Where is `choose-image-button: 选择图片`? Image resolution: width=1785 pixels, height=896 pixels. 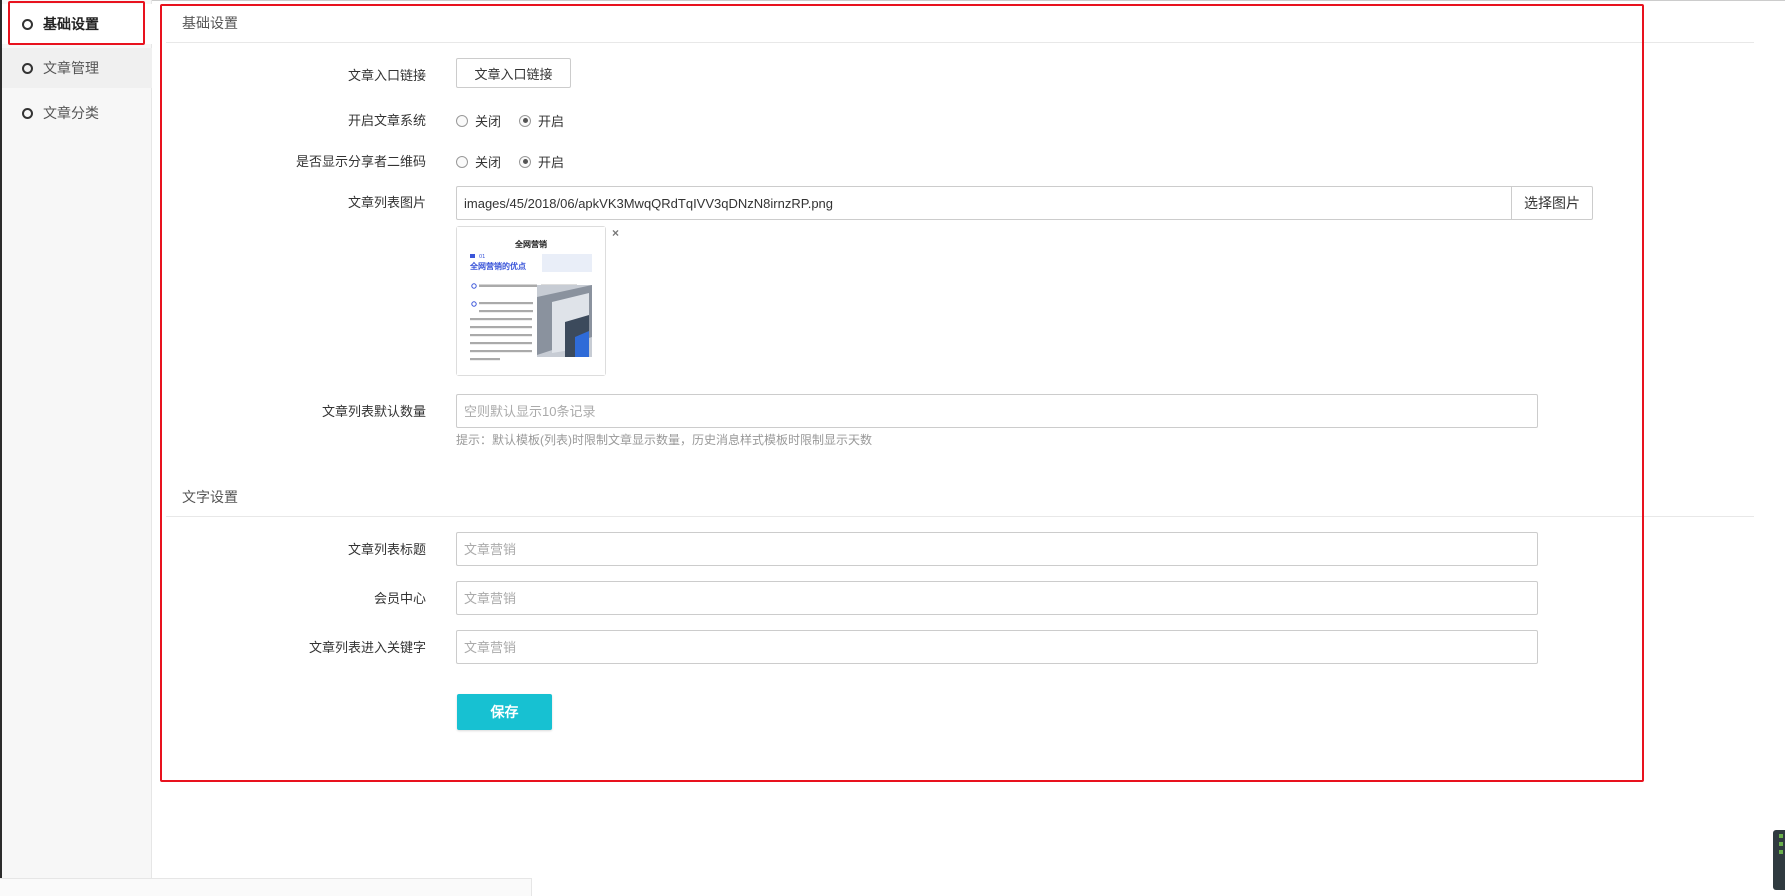 choose-image-button: 选择图片 is located at coordinates (1552, 203).